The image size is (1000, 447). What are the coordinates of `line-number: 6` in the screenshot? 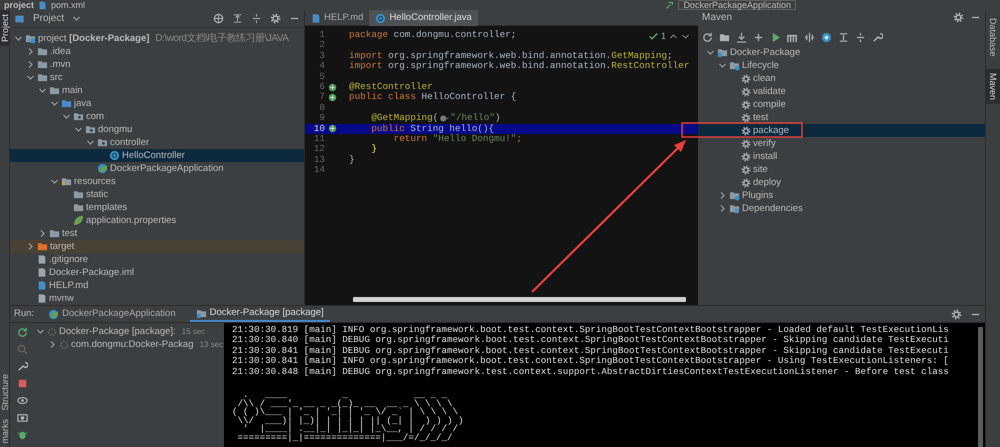 It's located at (321, 87).